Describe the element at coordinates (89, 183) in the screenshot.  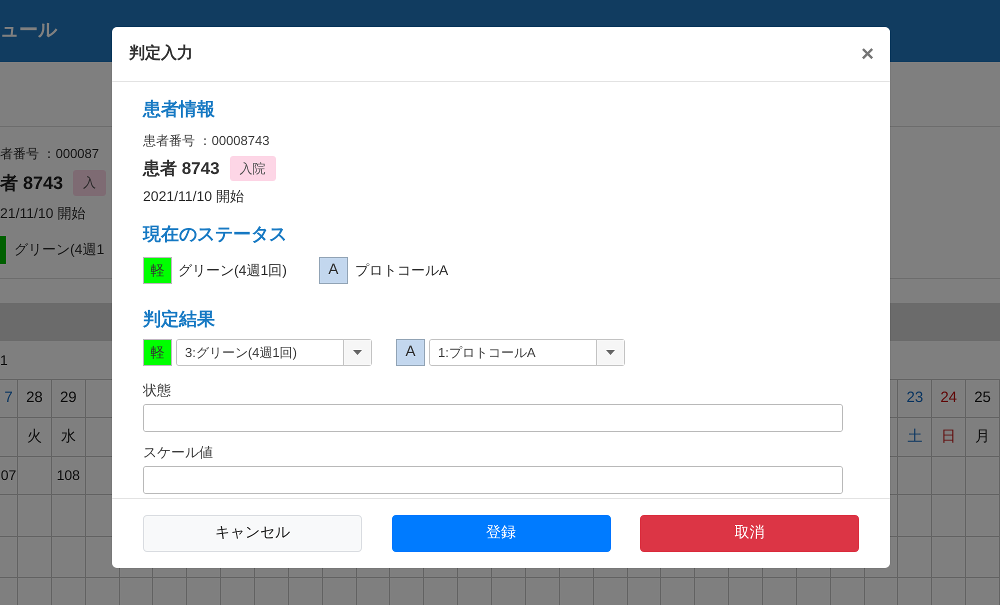
I see `admission-badge: 入` at that location.